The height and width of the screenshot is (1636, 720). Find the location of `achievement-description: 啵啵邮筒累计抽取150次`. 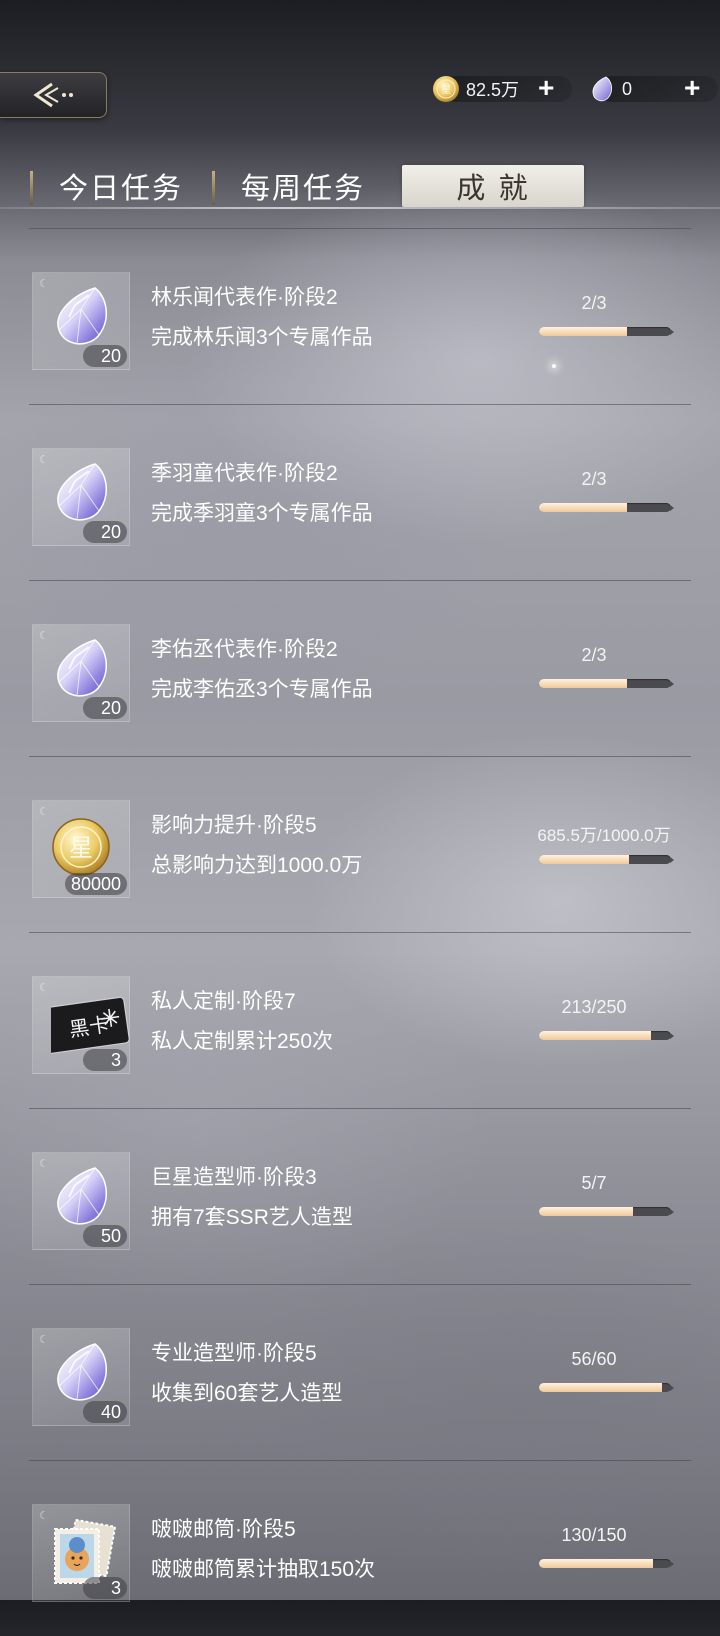

achievement-description: 啵啵邮筒累计抽取150次 is located at coordinates (263, 1569).